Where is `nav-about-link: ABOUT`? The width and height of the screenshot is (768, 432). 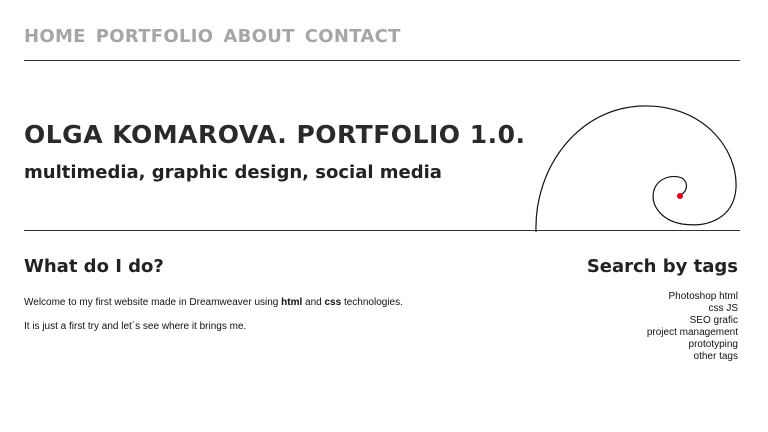 nav-about-link: ABOUT is located at coordinates (258, 36).